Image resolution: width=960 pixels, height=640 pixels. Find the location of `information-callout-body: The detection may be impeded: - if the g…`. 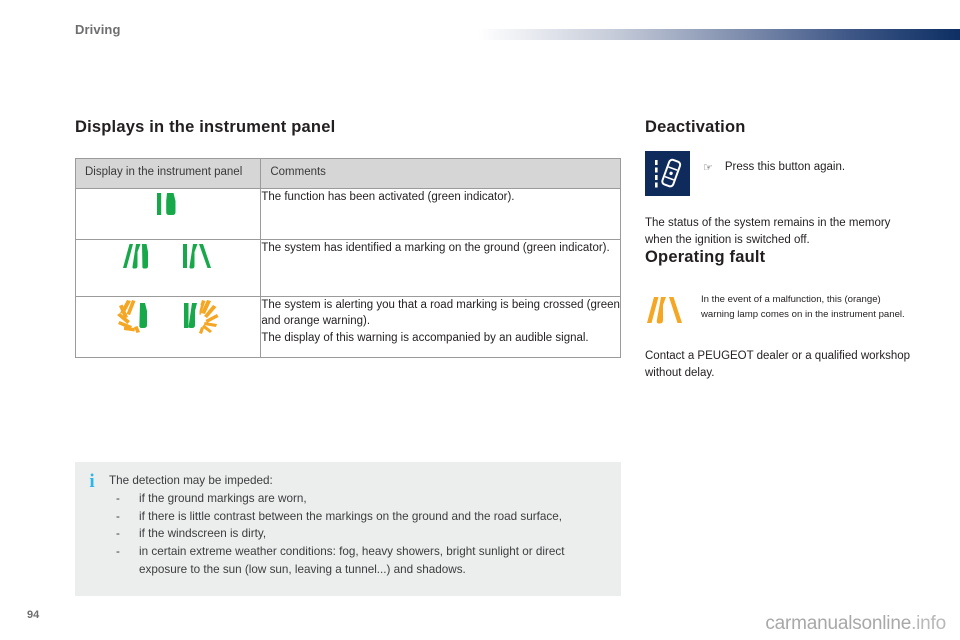

information-callout-body: The detection may be impeded: - if the g… is located at coordinates (365, 529).